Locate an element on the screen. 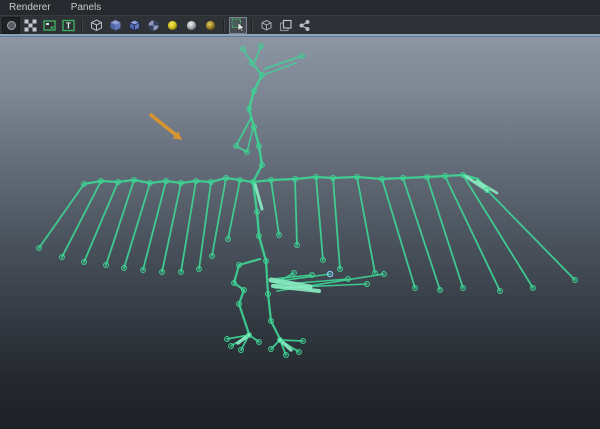 The image size is (600, 429). svg-text: T is located at coordinates (68, 25).